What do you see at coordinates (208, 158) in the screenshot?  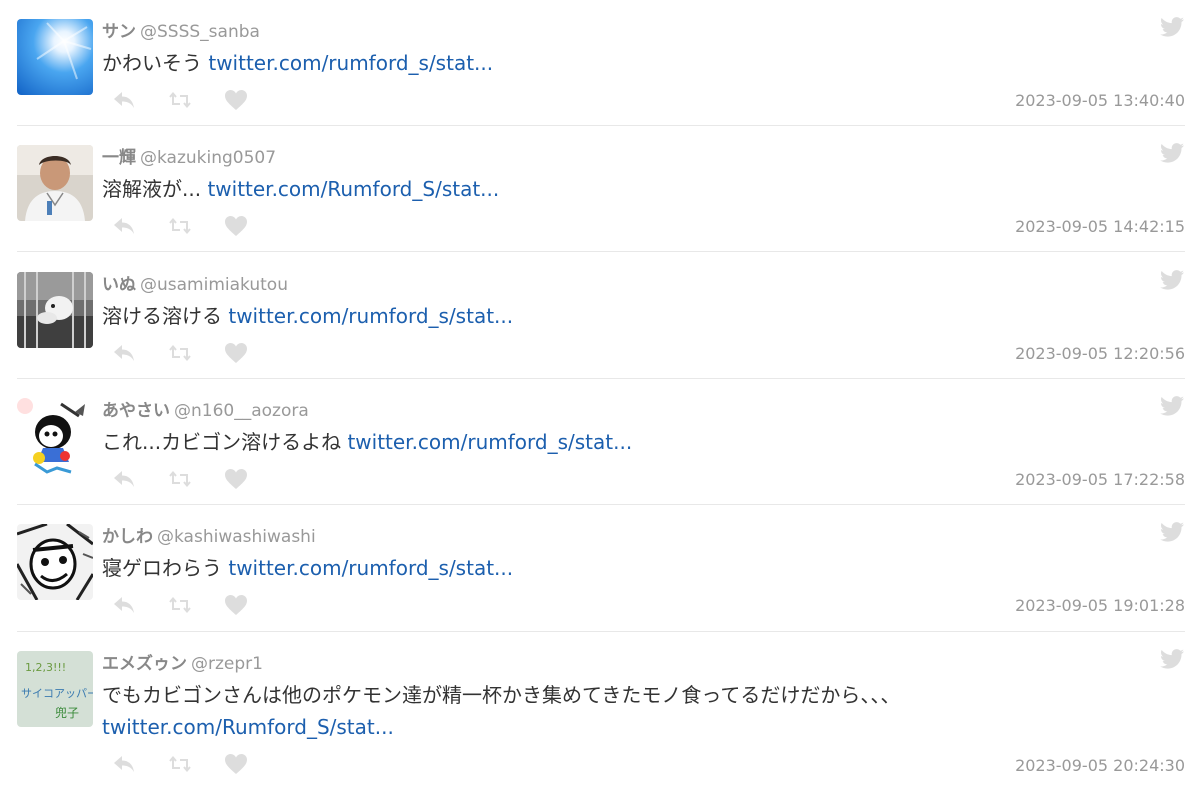 I see `user-handle: @kazuking0507` at bounding box center [208, 158].